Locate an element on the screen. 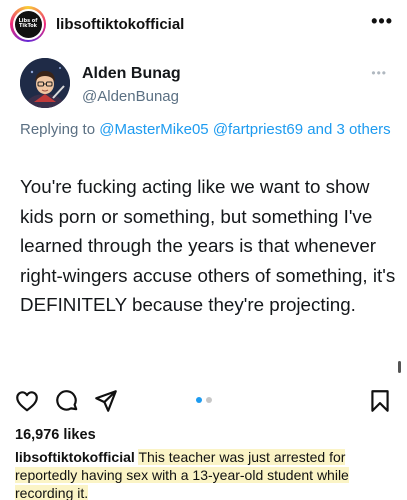  tweet-more-icon: ••• is located at coordinates (379, 73).